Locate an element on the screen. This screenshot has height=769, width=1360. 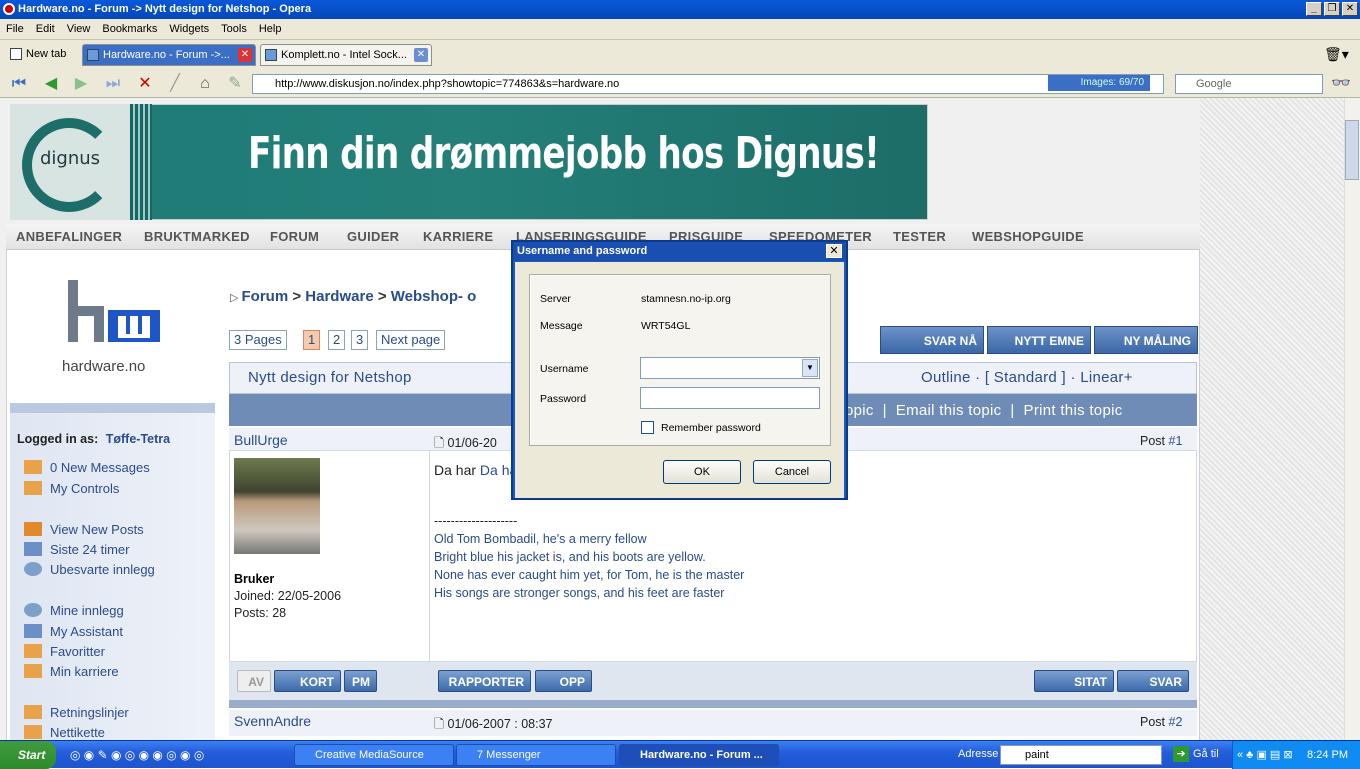
messages-icon is located at coordinates (33, 467).